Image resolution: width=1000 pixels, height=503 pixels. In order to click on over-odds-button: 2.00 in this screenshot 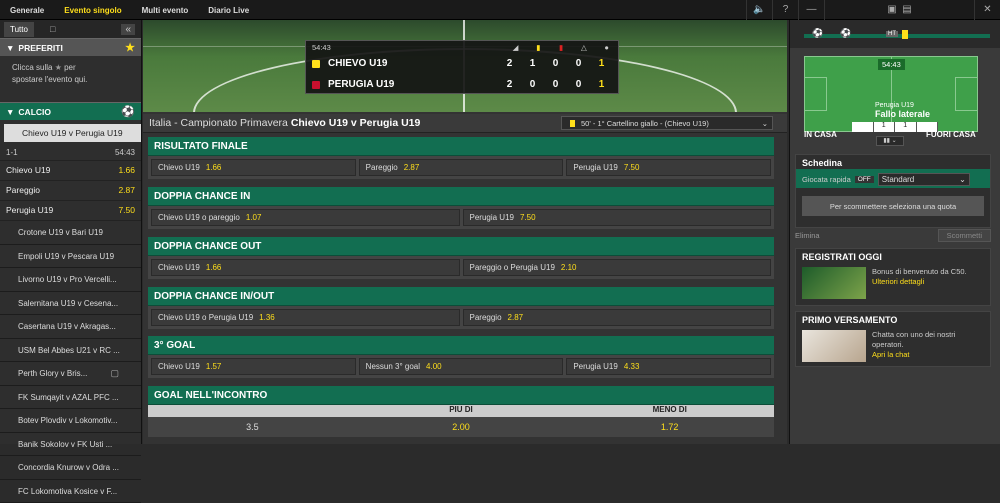, I will do `click(461, 427)`.